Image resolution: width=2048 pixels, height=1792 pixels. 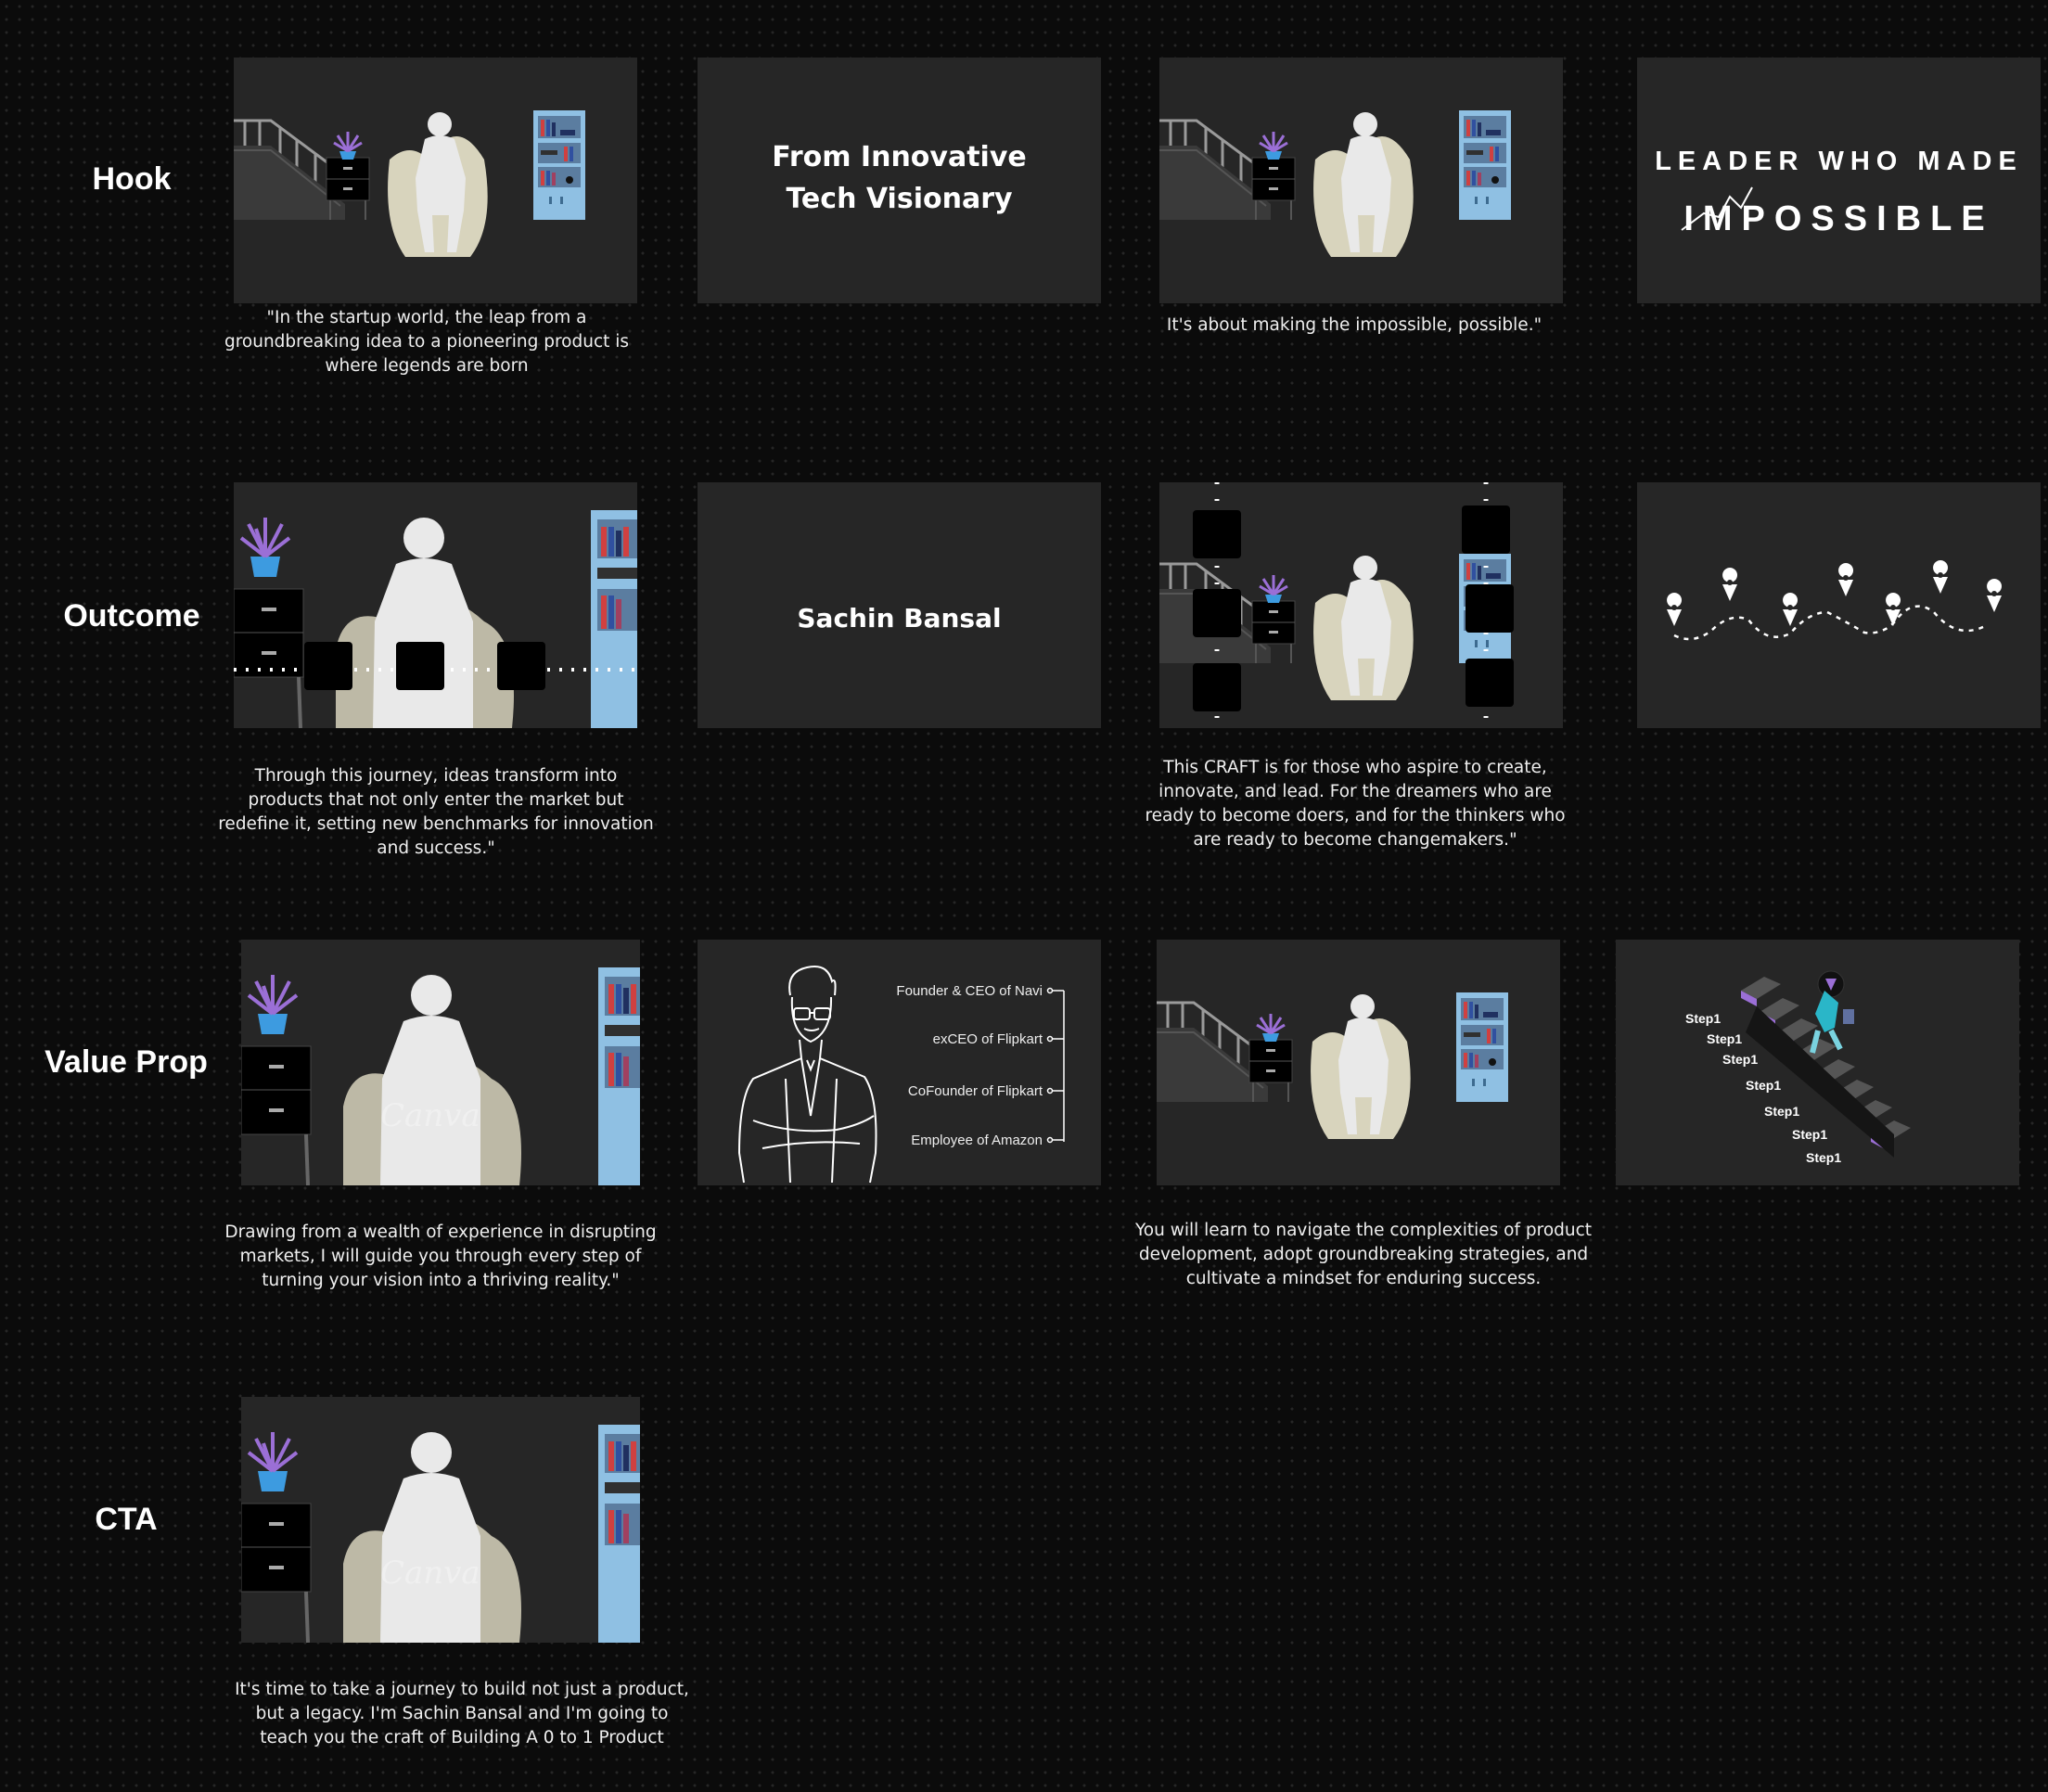 I want to click on role-label: Founder & CEO of Navi, so click(x=969, y=991).